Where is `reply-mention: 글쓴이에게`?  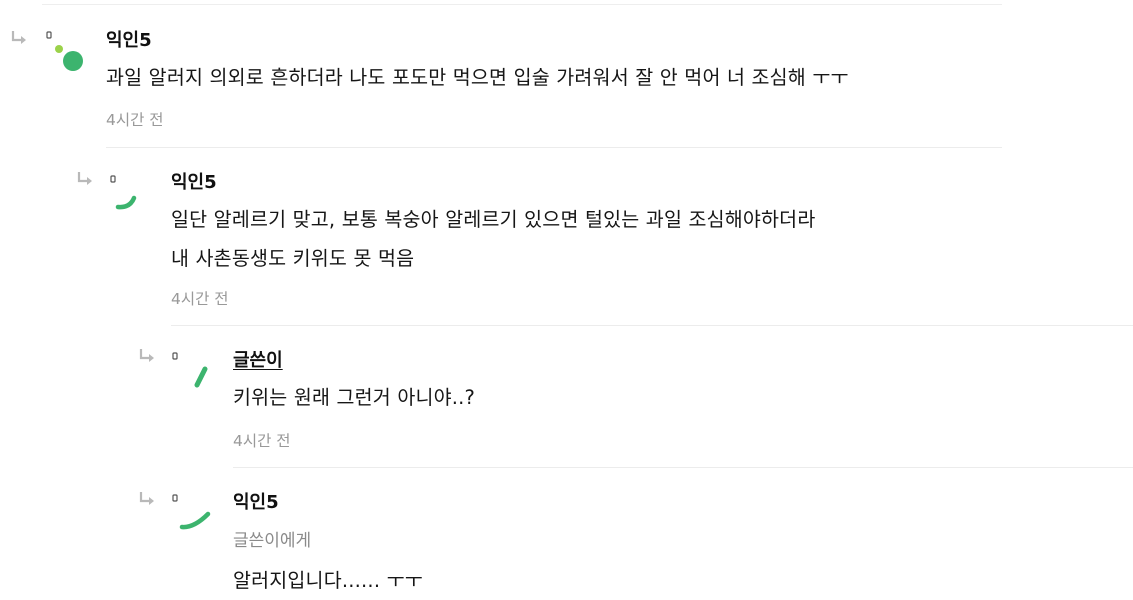
reply-mention: 글쓴이에게 is located at coordinates (272, 541).